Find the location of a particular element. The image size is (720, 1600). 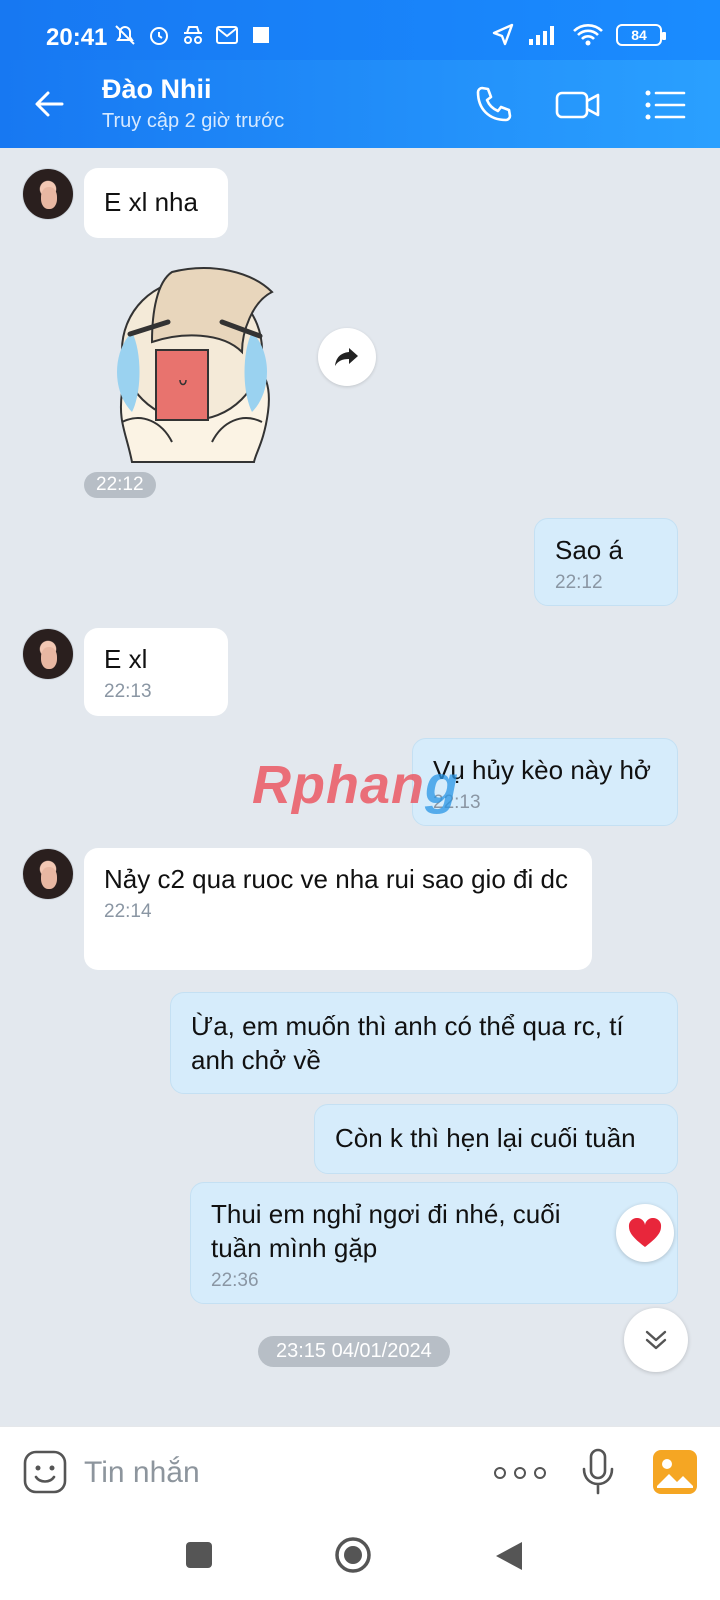

message-input-bar is located at coordinates (360, 1472).